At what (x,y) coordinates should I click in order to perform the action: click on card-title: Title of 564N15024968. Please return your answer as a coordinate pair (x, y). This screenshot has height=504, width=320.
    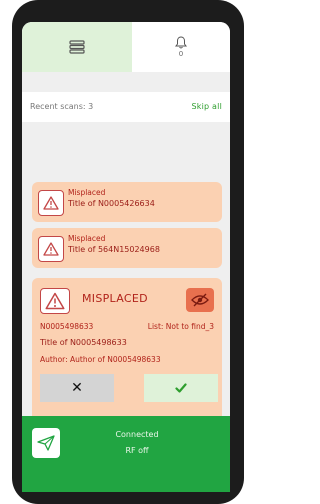
    Looking at the image, I should click on (114, 249).